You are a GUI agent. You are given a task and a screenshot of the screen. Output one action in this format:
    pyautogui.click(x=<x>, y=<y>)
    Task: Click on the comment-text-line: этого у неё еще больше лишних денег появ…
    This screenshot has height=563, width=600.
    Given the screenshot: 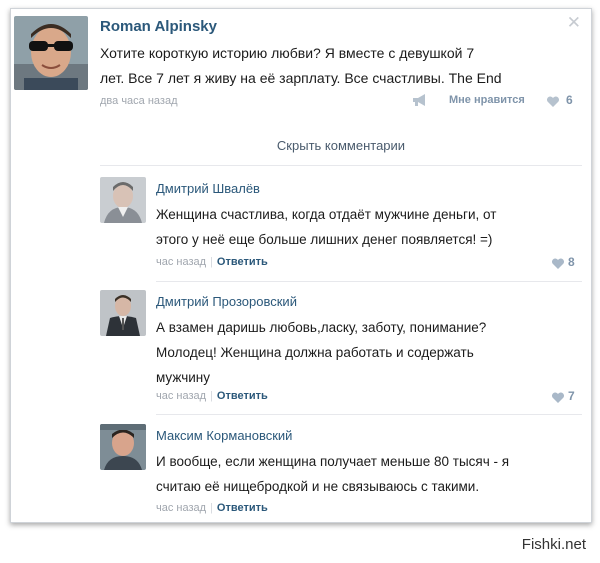 What is the action you would take?
    pyautogui.click(x=324, y=239)
    